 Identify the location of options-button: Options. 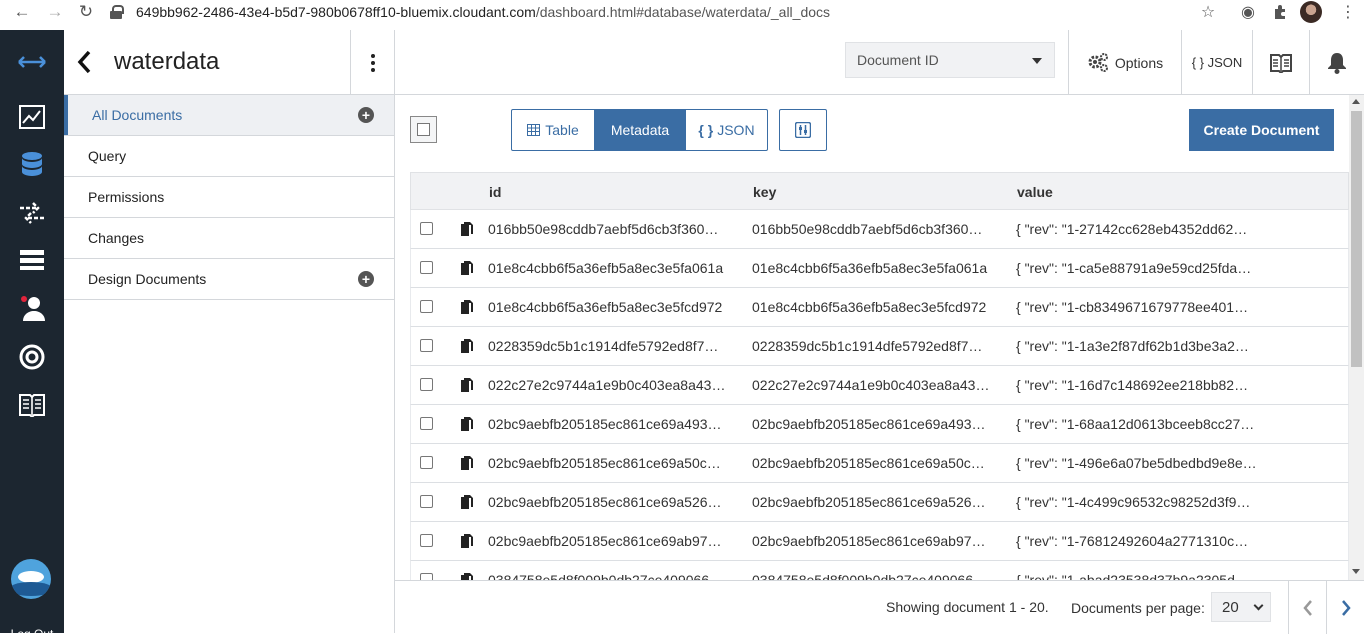
(1124, 62).